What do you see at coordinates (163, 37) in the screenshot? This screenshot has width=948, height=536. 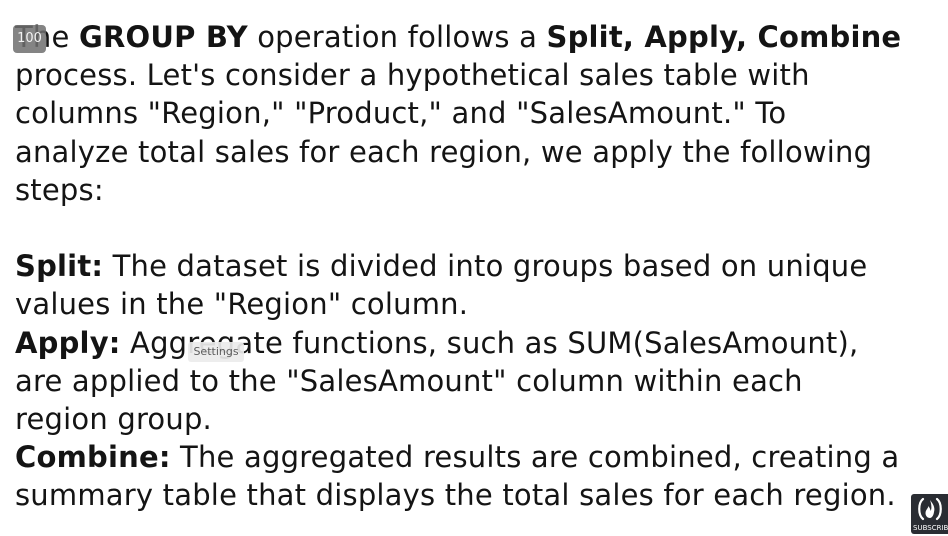 I see `group-by-keyword: GROUP BY` at bounding box center [163, 37].